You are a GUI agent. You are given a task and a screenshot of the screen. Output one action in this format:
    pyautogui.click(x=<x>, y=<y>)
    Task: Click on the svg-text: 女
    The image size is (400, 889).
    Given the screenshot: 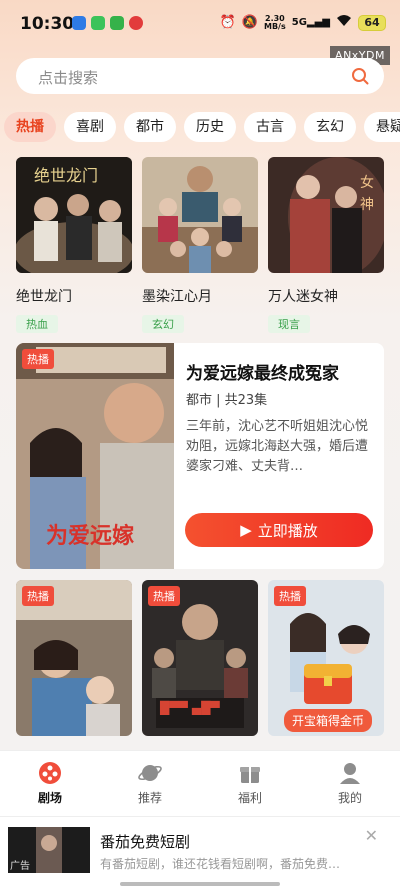 What is the action you would take?
    pyautogui.click(x=367, y=182)
    